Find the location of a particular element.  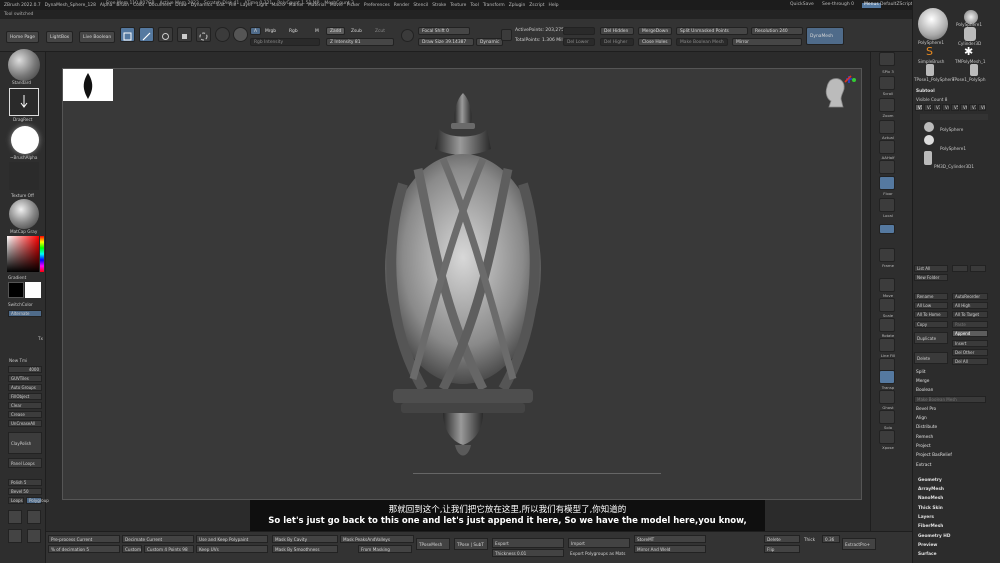

store-mt-button: StoreMT is located at coordinates (670, 539).